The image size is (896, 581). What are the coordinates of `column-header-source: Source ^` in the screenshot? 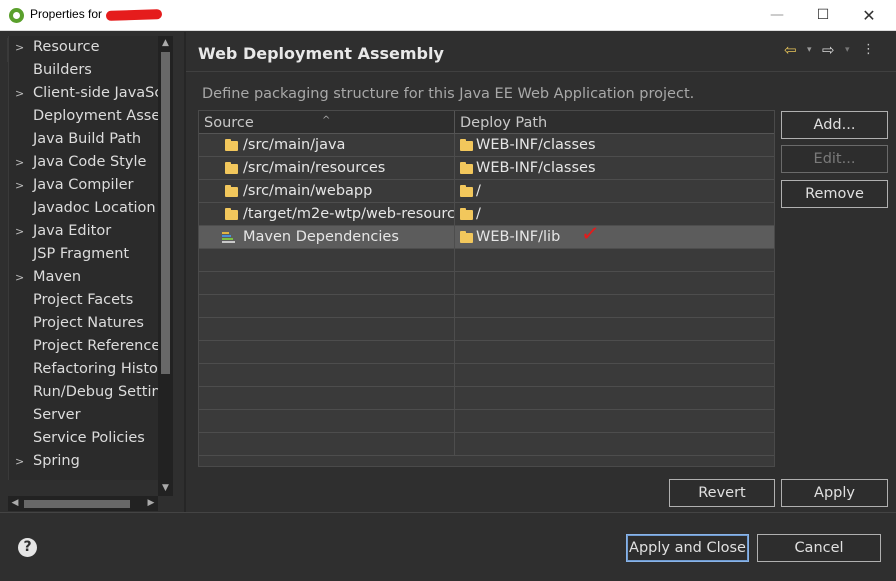 It's located at (327, 122).